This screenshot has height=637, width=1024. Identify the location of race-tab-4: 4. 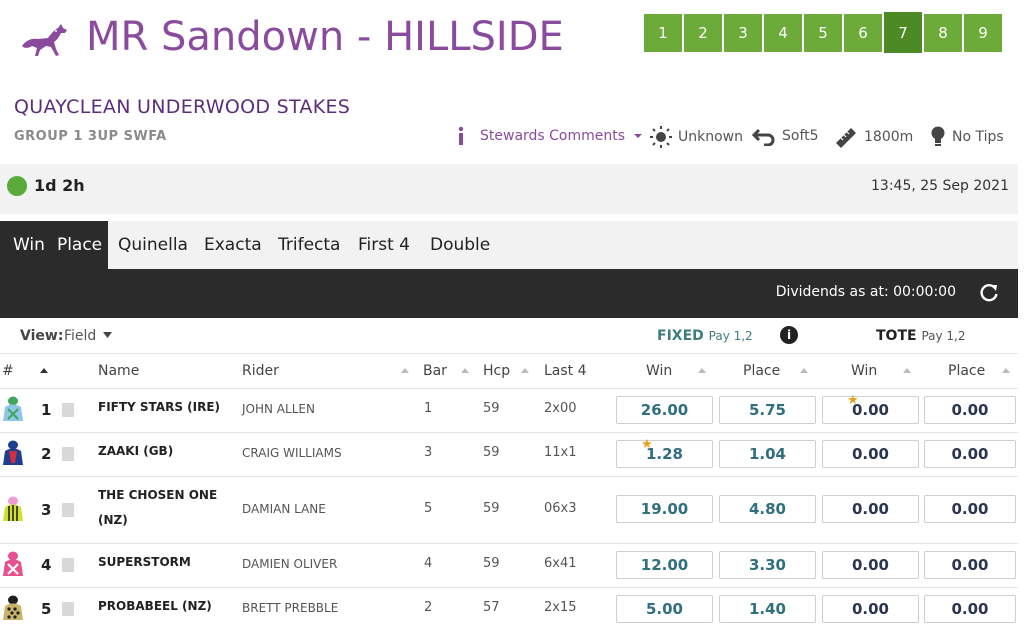
(783, 33).